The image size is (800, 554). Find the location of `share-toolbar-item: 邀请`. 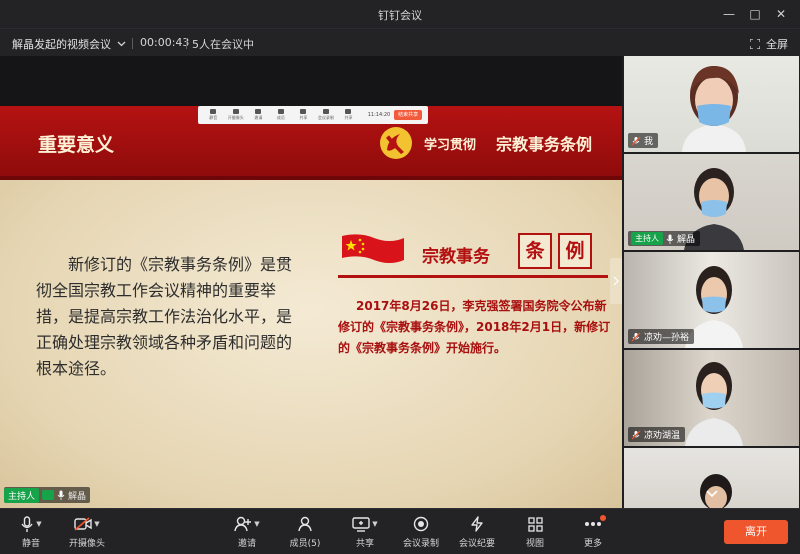

share-toolbar-item: 邀请 is located at coordinates (258, 115).